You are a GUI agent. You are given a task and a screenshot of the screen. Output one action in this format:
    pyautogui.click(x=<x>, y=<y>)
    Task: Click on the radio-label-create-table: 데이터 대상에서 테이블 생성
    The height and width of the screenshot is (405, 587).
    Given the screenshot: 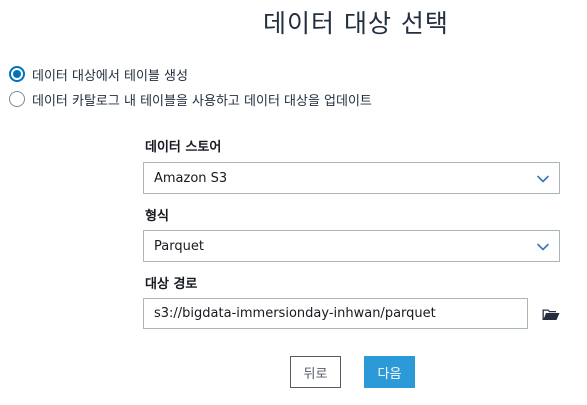 What is the action you would take?
    pyautogui.click(x=110, y=76)
    